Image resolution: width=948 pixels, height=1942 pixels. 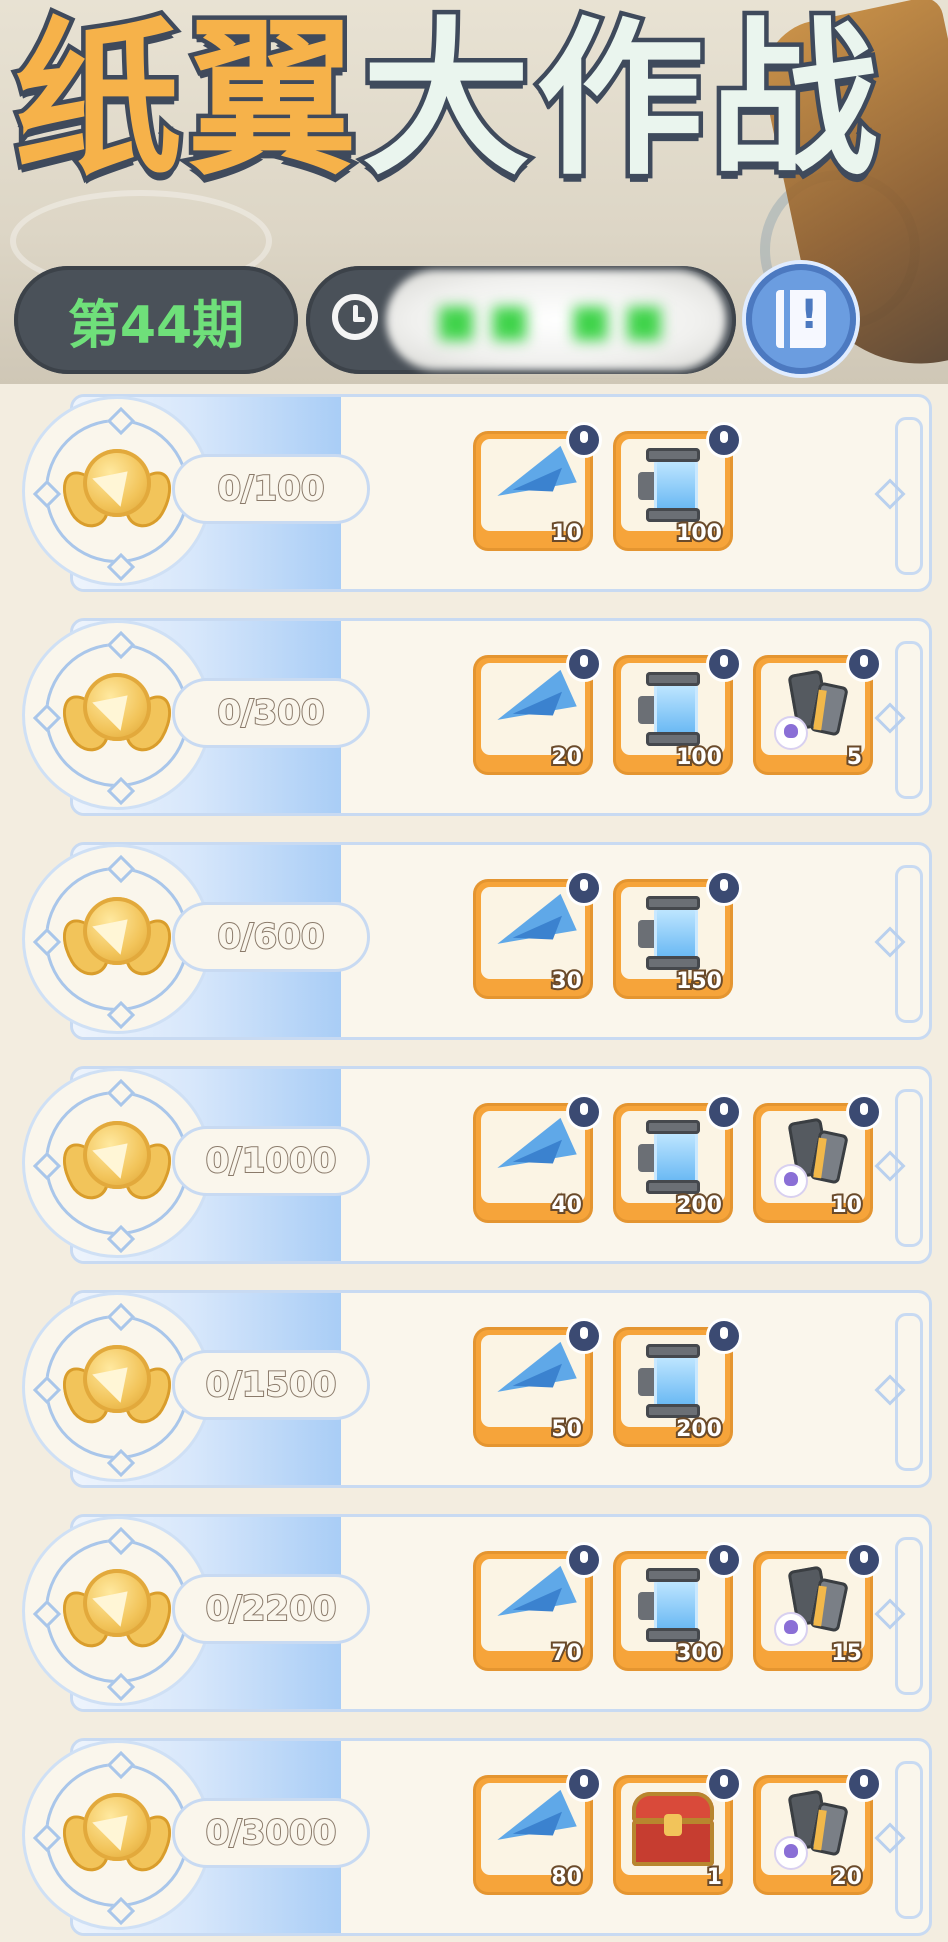 I want to click on reward-item-ore: 5, so click(x=819, y=709).